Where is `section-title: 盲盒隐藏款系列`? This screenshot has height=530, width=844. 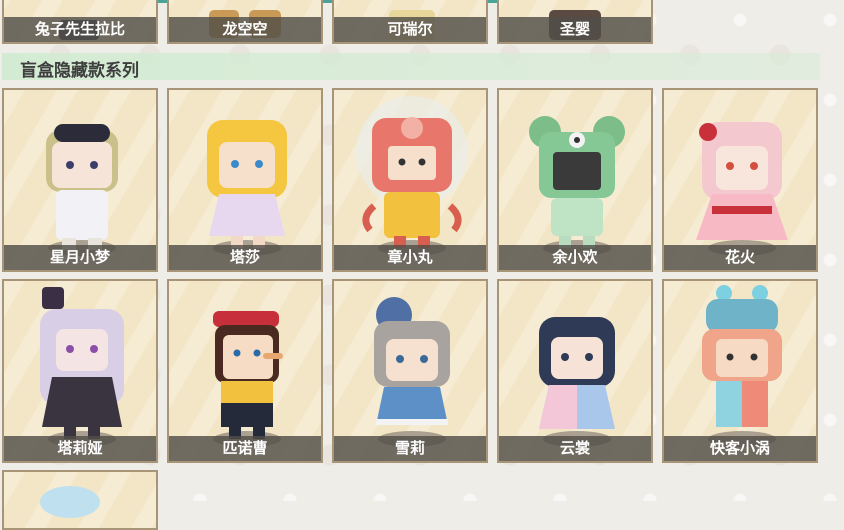 section-title: 盲盒隐藏款系列 is located at coordinates (79, 71).